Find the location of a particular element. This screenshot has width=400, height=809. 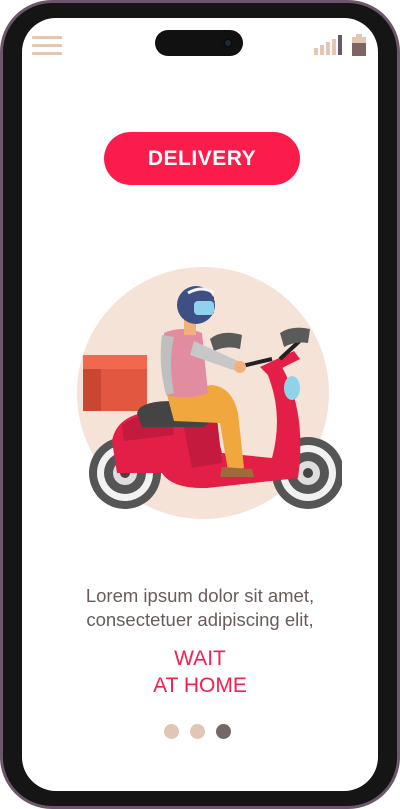

delivery-box is located at coordinates (115, 383).